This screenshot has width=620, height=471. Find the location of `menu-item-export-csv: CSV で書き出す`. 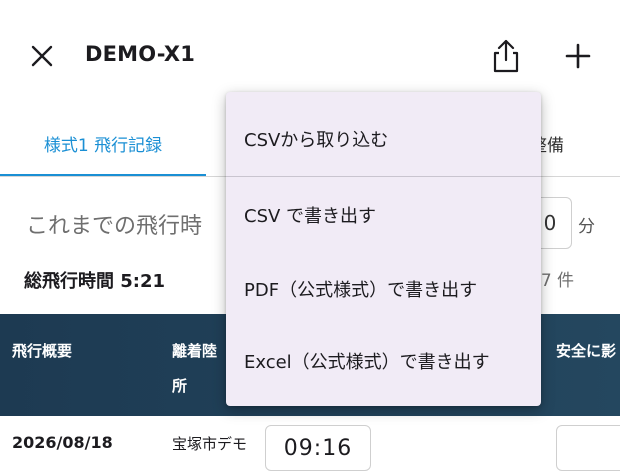

menu-item-export-csv: CSV で書き出す is located at coordinates (383, 215).